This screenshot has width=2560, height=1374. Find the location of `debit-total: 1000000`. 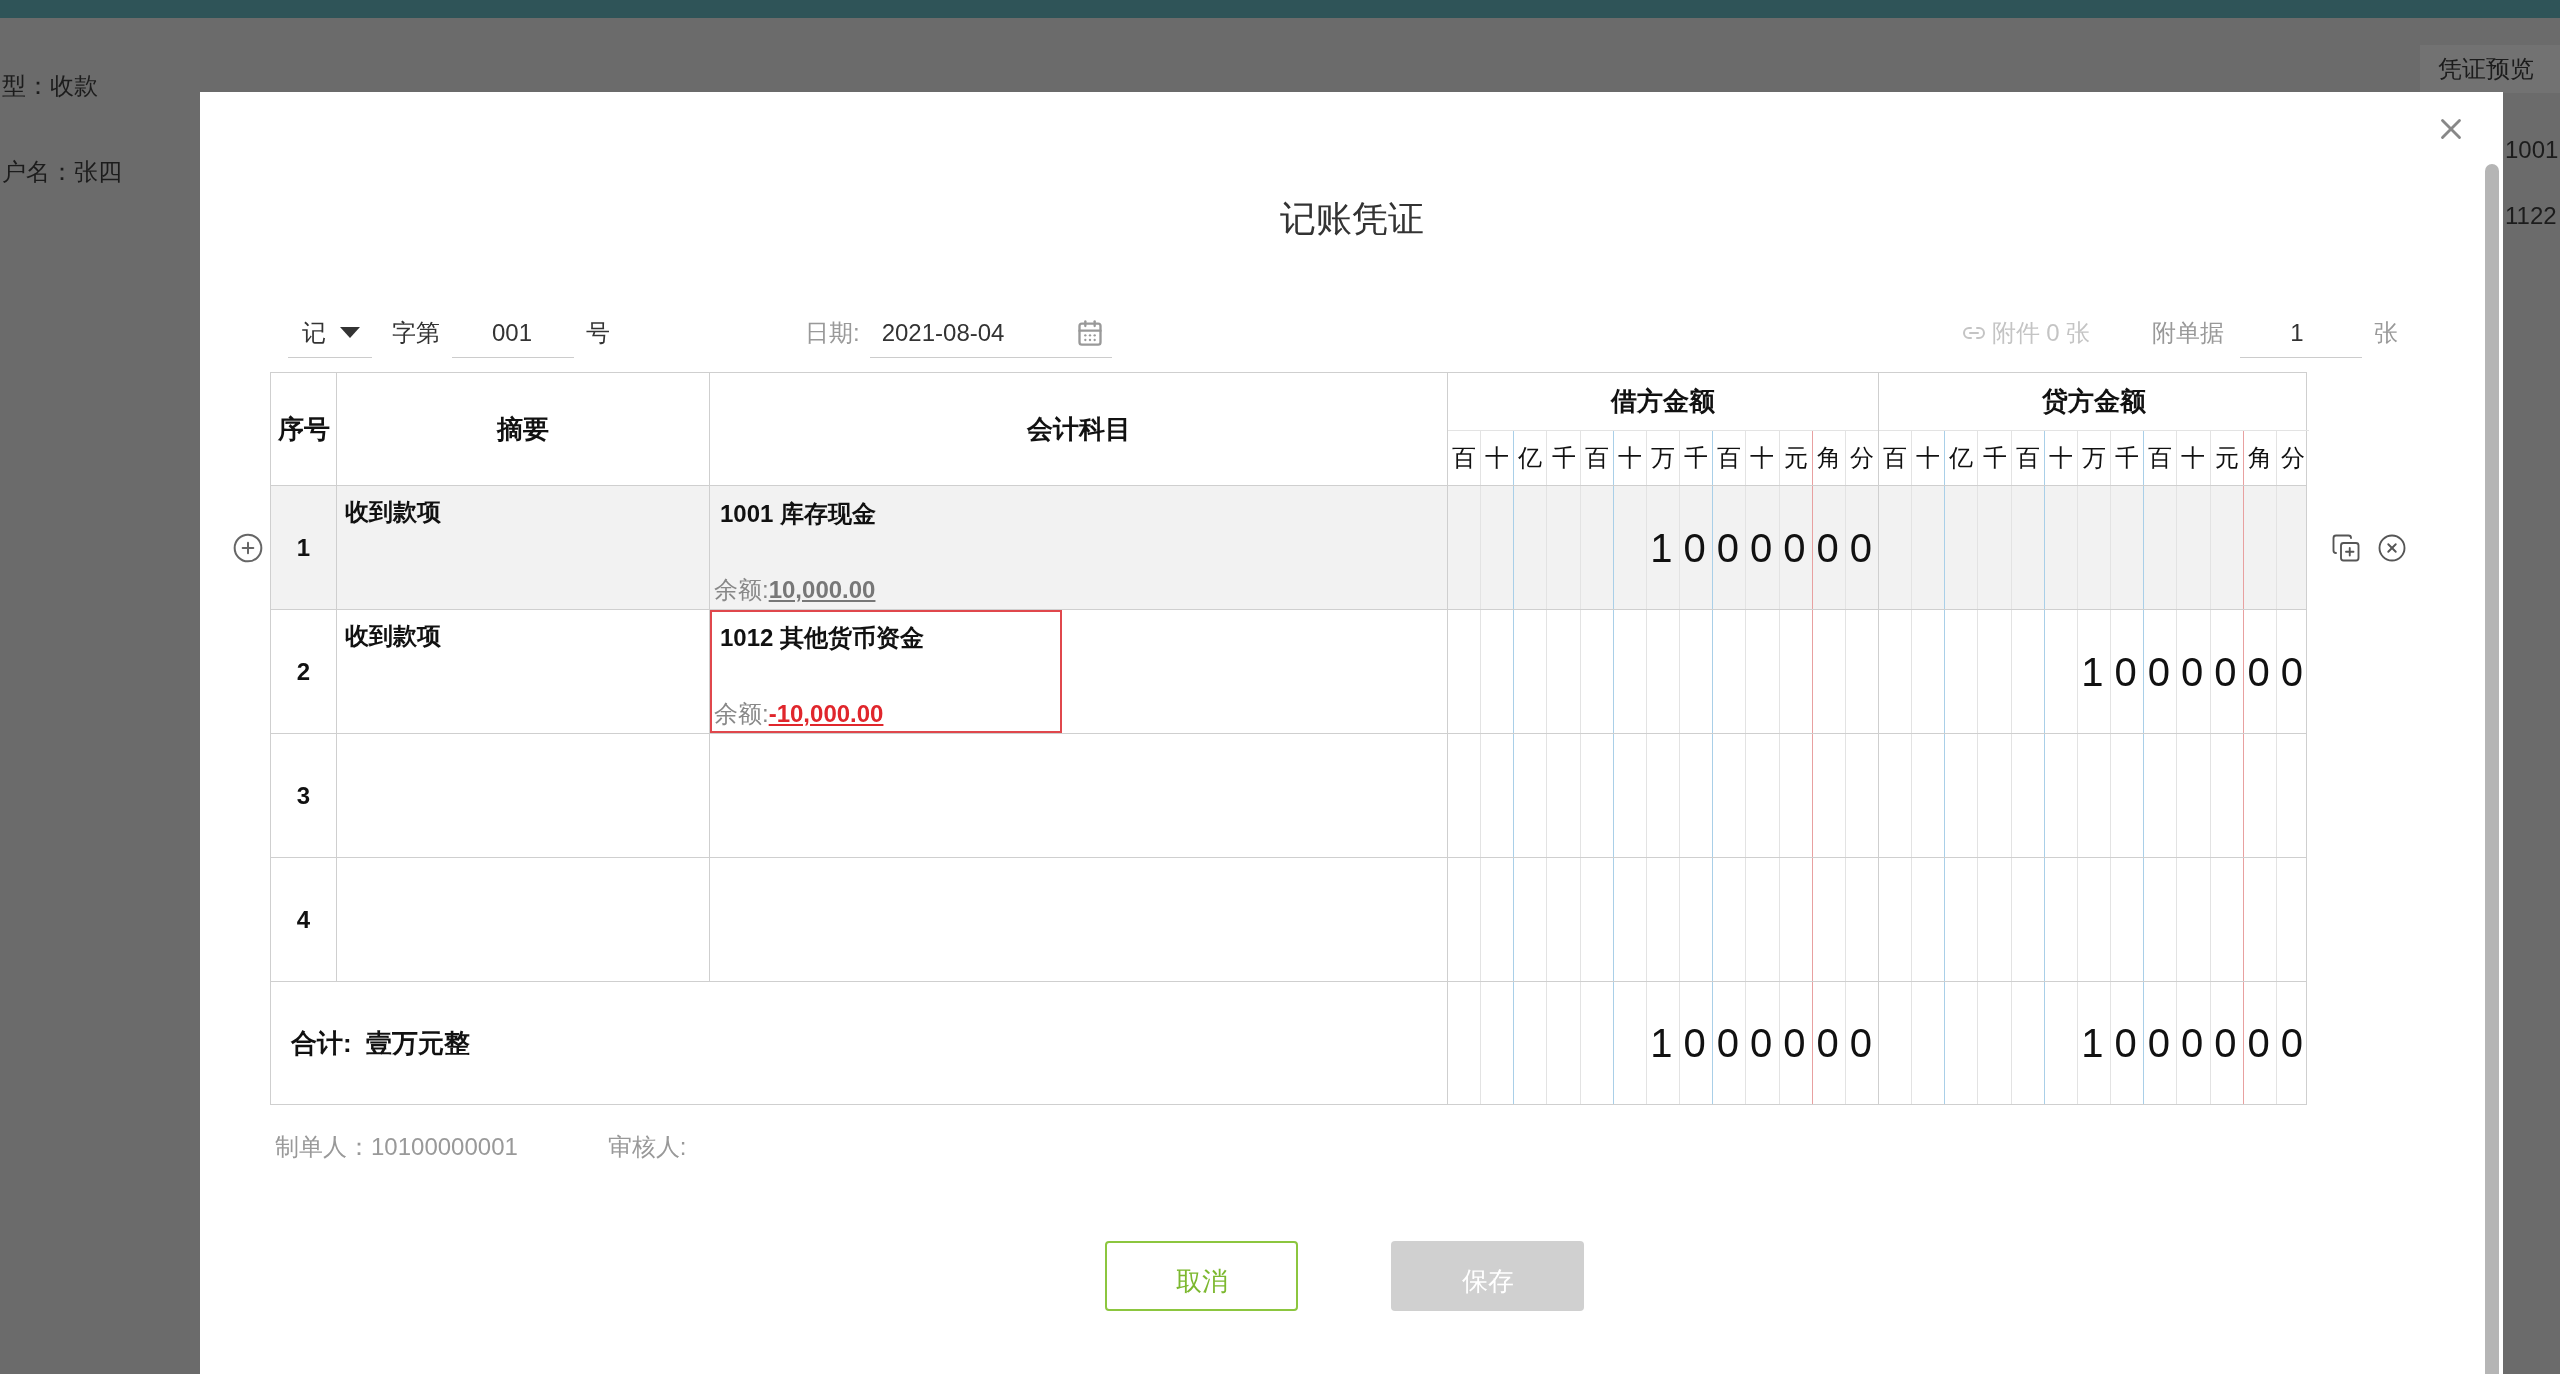

debit-total: 1000000 is located at coordinates (1766, 1043).